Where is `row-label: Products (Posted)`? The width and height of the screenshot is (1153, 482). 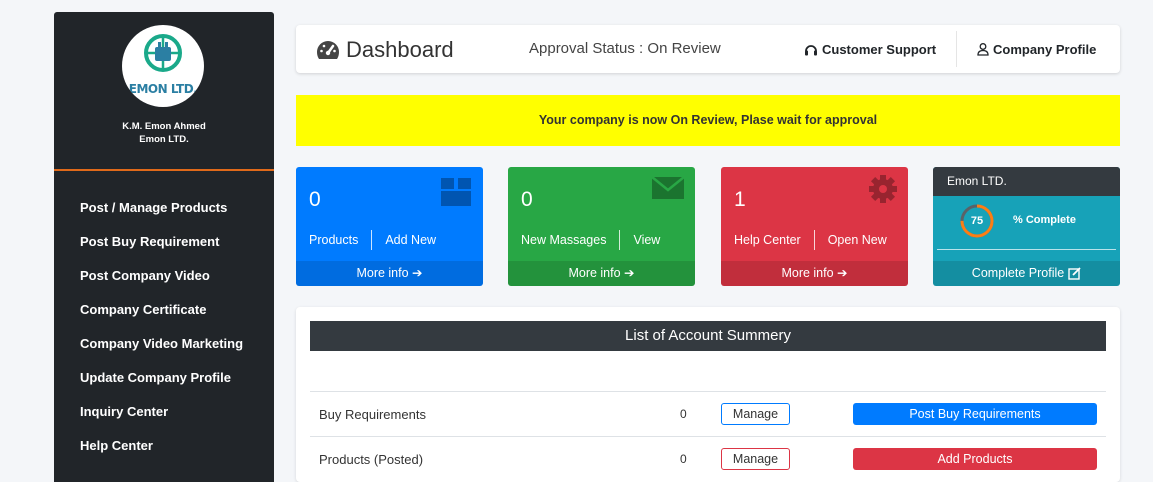
row-label: Products (Posted) is located at coordinates (371, 459).